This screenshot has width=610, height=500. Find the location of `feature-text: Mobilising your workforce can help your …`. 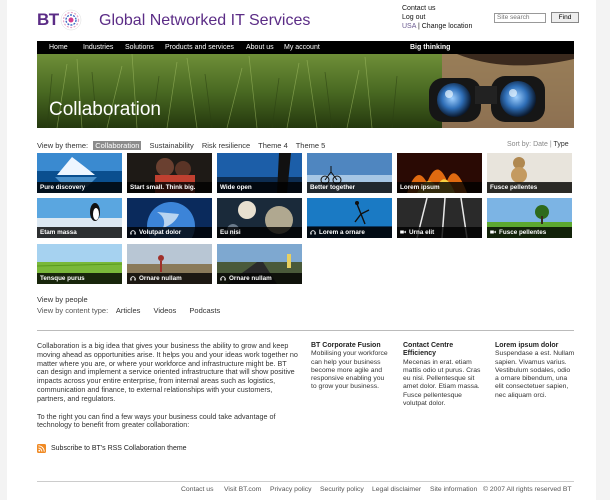

feature-text: Mobilising your workforce can help your … is located at coordinates (349, 370).